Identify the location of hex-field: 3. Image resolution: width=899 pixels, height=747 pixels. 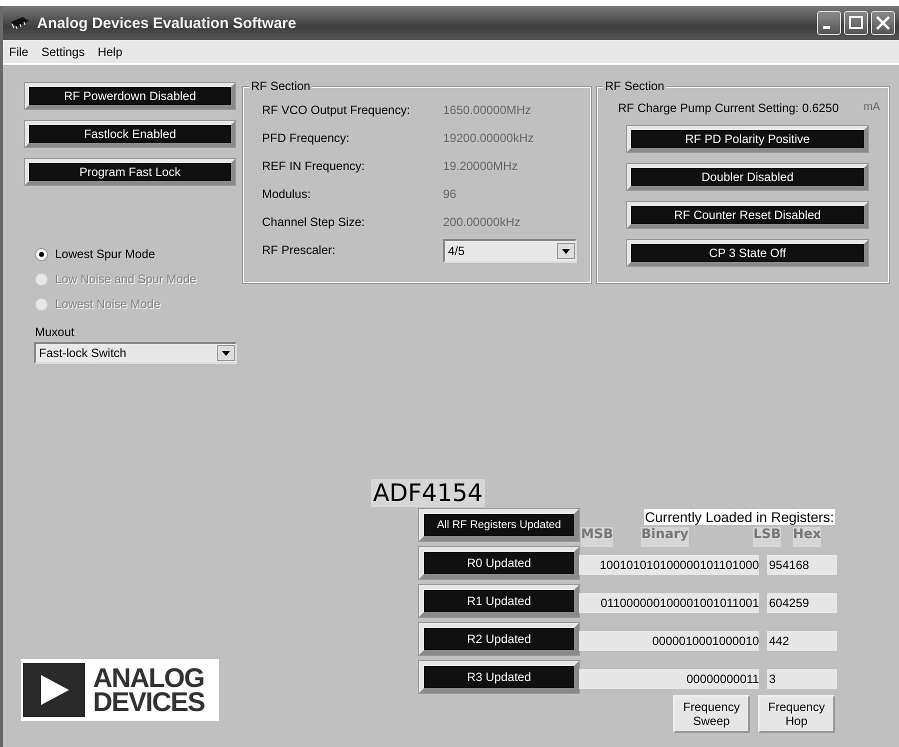
(802, 679).